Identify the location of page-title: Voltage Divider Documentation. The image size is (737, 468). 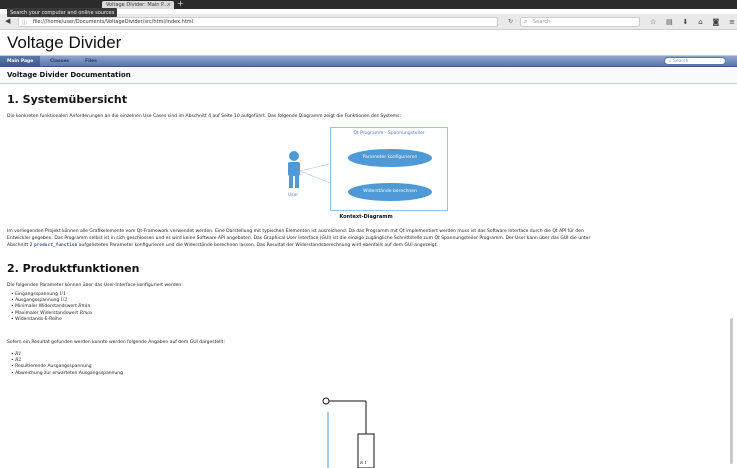
(69, 75).